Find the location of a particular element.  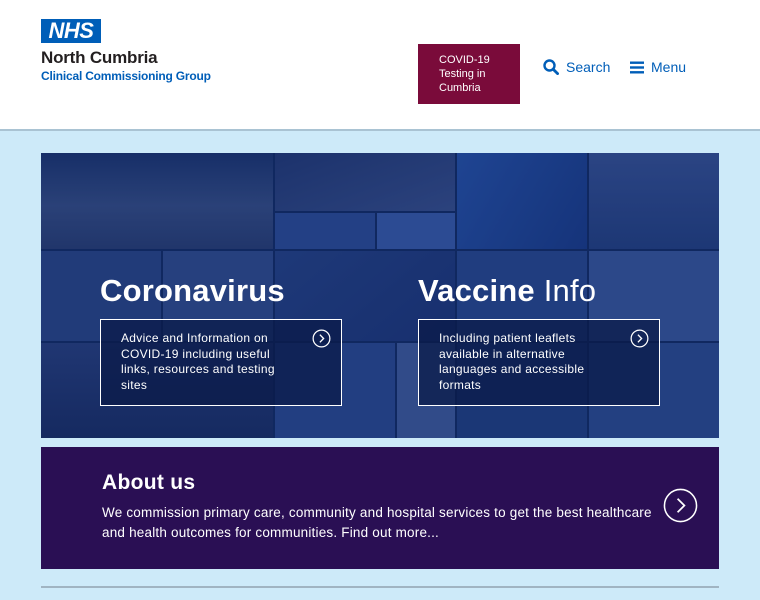

vaccine-title-suffix: Info is located at coordinates (570, 290).